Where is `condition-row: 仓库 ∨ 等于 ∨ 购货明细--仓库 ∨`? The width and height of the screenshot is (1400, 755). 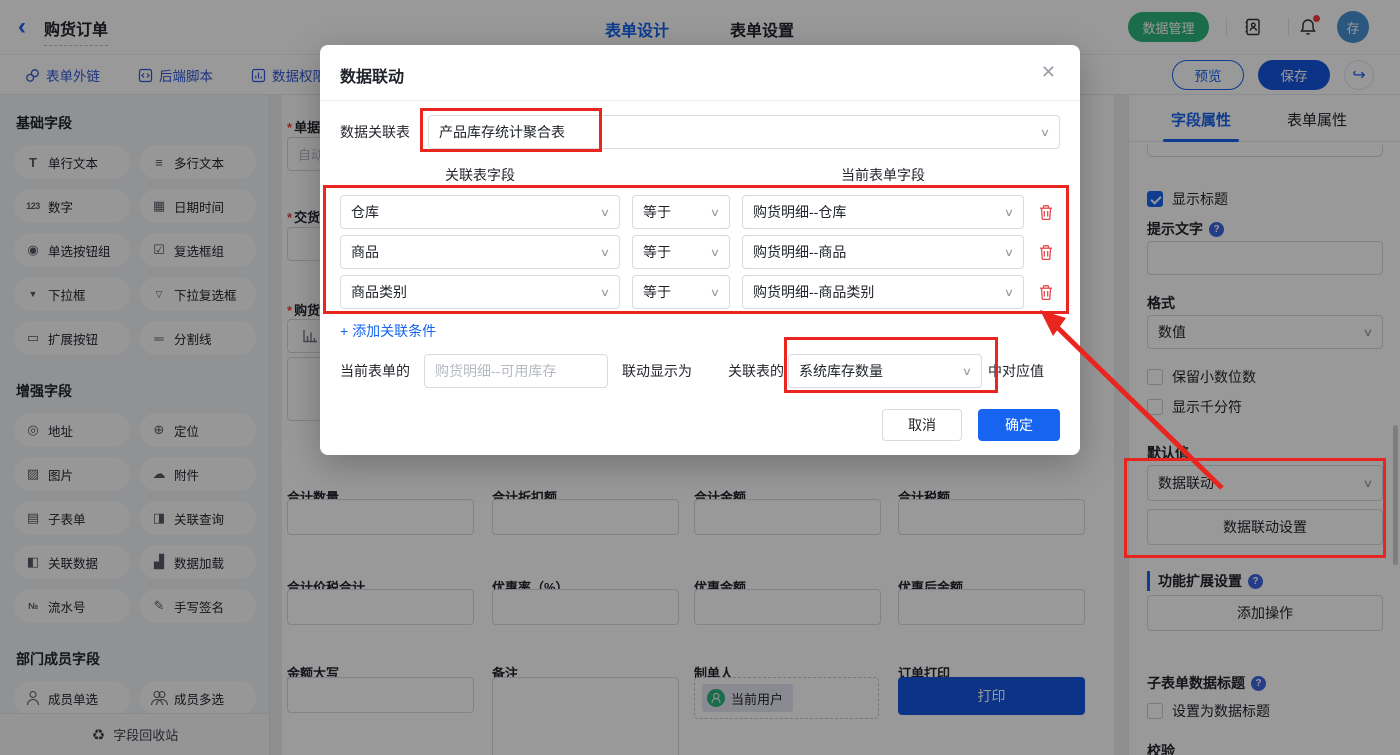
condition-row: 仓库 ∨ 等于 ∨ 购货明细--仓库 ∨ is located at coordinates (700, 212).